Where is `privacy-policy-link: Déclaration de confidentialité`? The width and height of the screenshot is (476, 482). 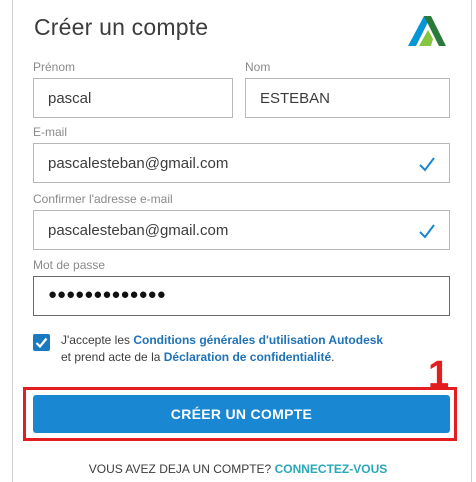
privacy-policy-link: Déclaration de confidentialité is located at coordinates (247, 357).